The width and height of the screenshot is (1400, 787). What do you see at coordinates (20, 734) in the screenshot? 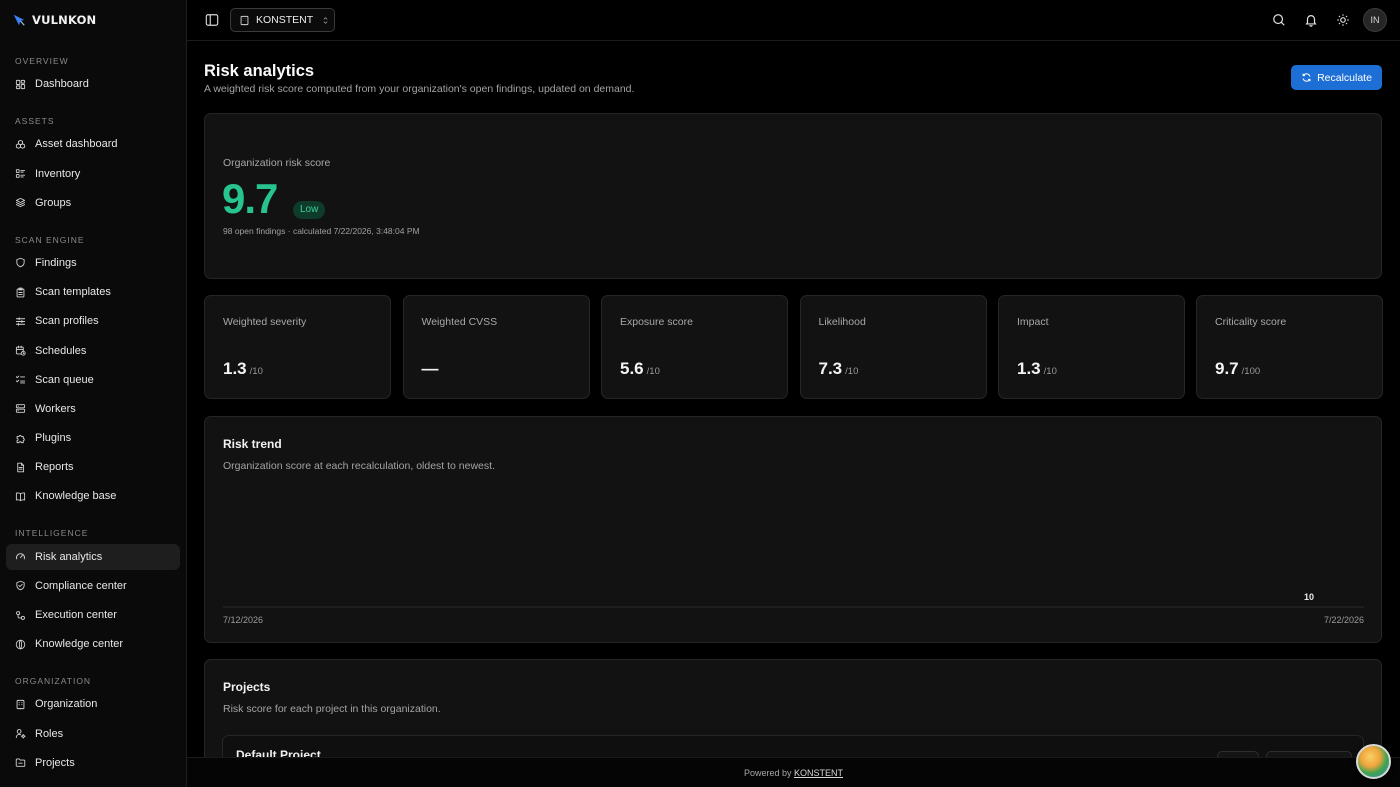
I see `user-cog-icon` at bounding box center [20, 734].